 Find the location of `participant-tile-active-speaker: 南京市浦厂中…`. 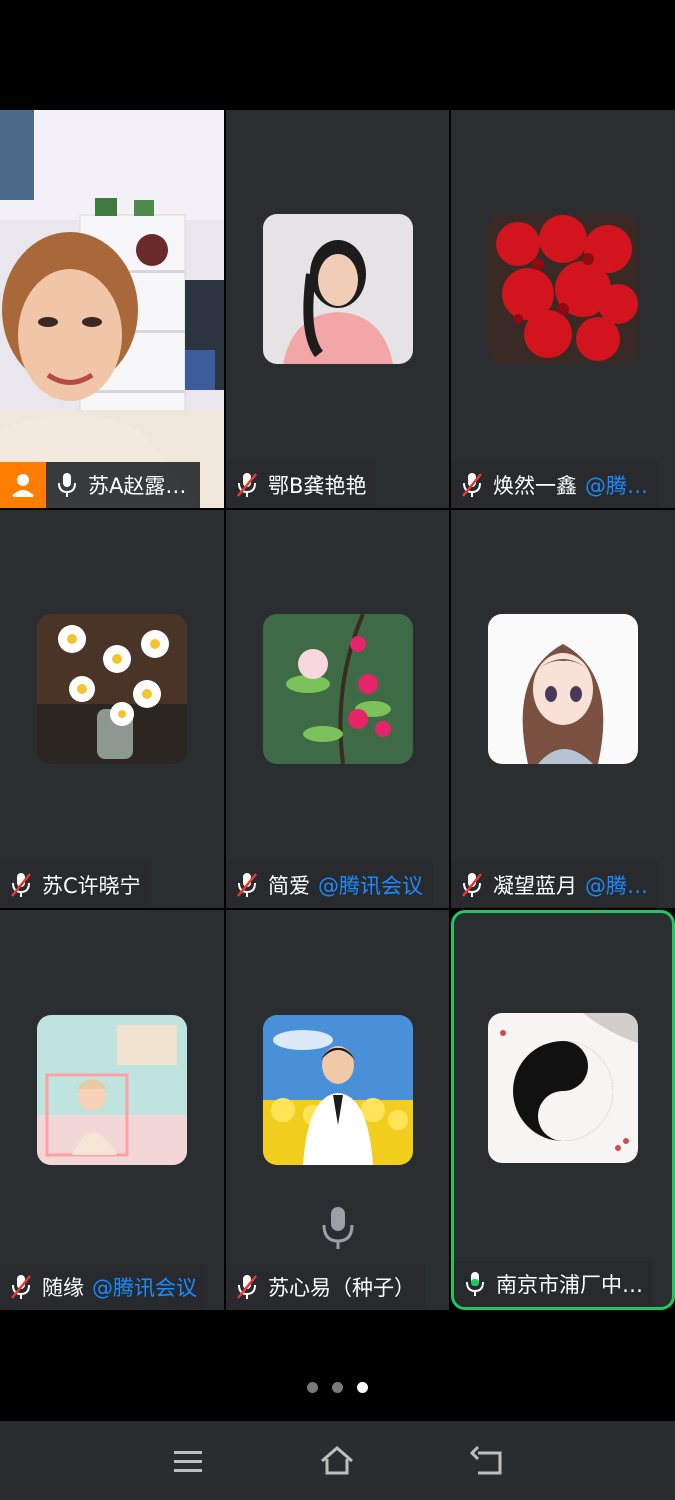

participant-tile-active-speaker: 南京市浦厂中… is located at coordinates (563, 1110).